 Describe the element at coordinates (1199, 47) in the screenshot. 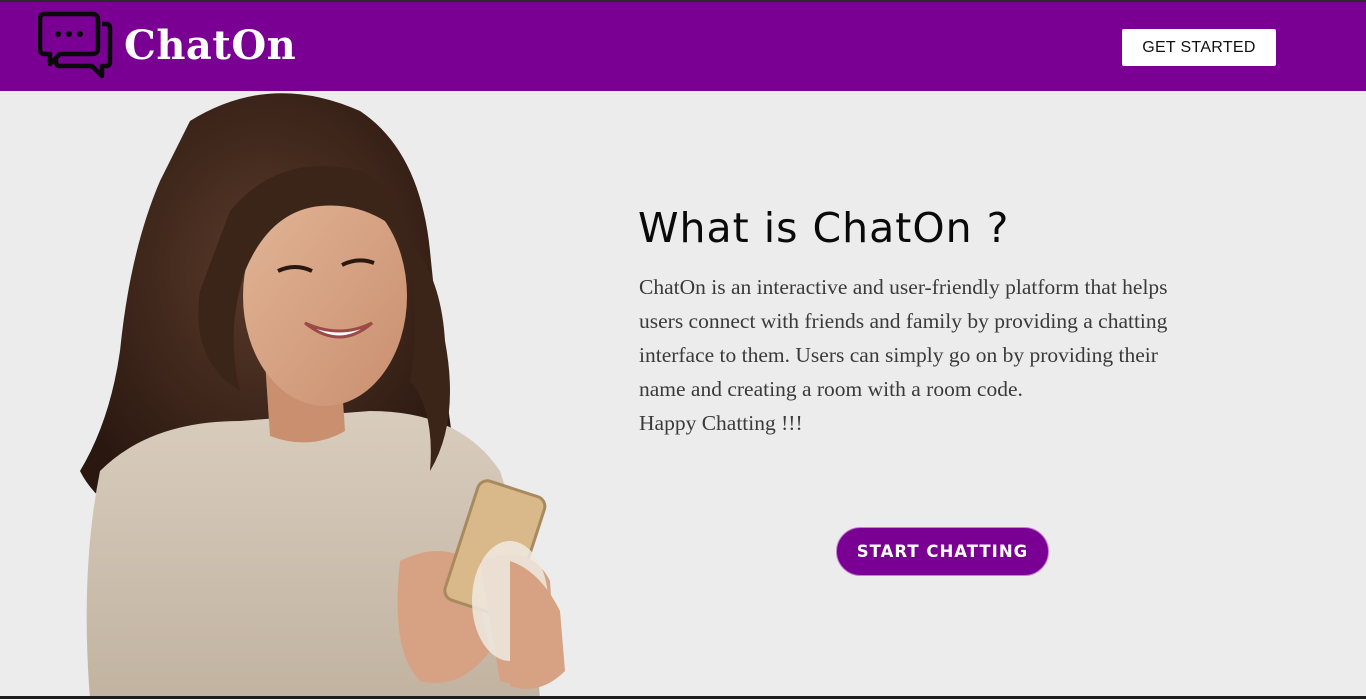

I see `get-started-button: GET STARTED` at that location.